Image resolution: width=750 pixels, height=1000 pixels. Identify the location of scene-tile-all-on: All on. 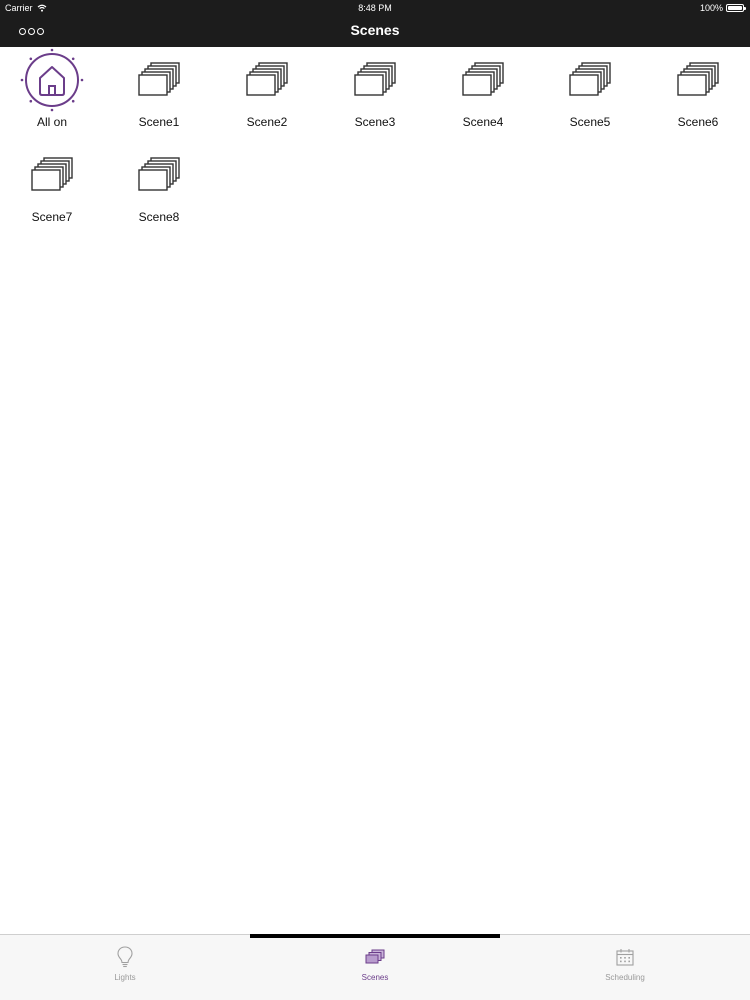
(52, 92).